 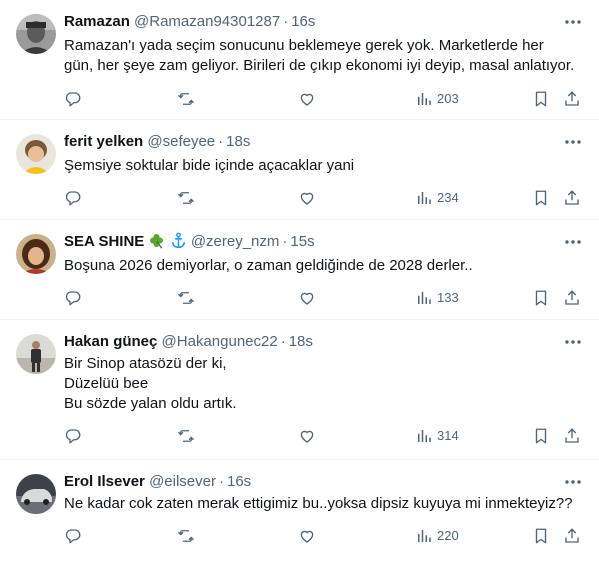 What do you see at coordinates (448, 297) in the screenshot?
I see `views-count: 133` at bounding box center [448, 297].